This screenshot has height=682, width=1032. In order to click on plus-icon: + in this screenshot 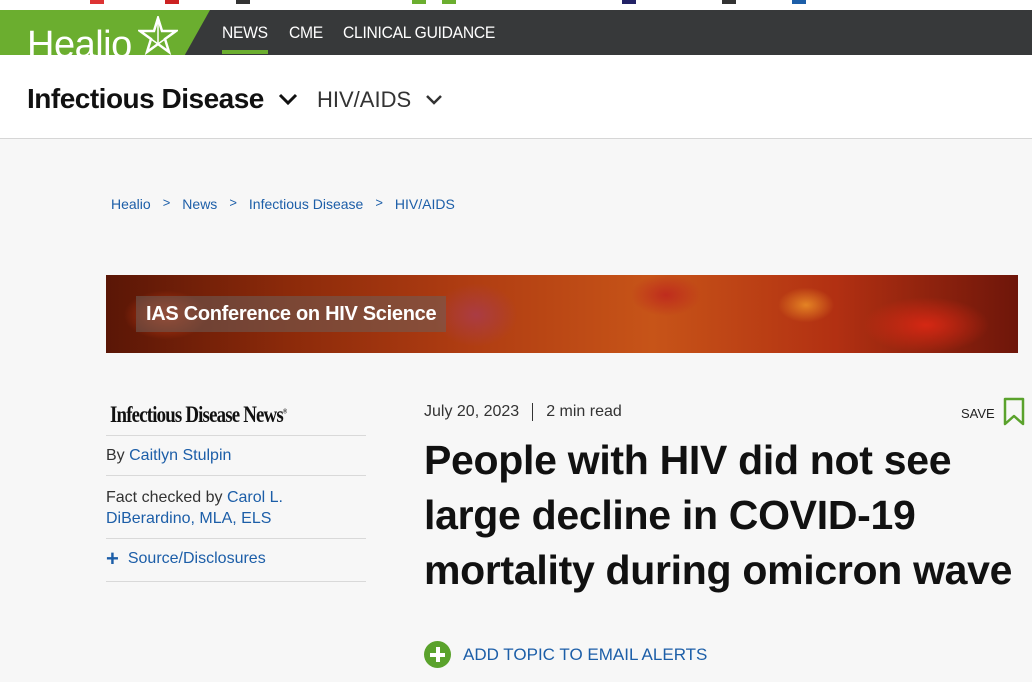, I will do `click(112, 558)`.